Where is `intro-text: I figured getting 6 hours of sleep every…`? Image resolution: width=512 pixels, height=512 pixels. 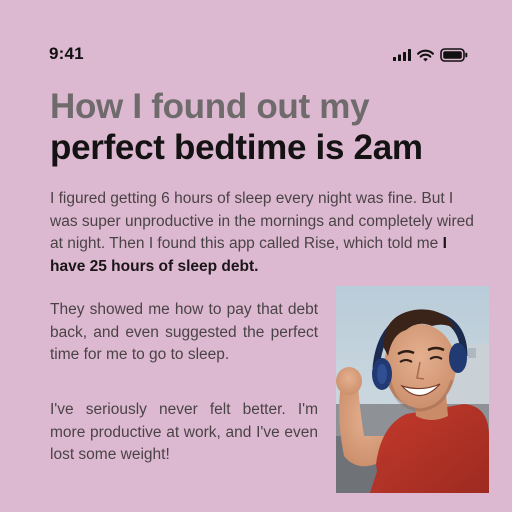
intro-text: I figured getting 6 hours of sleep every… is located at coordinates (262, 221).